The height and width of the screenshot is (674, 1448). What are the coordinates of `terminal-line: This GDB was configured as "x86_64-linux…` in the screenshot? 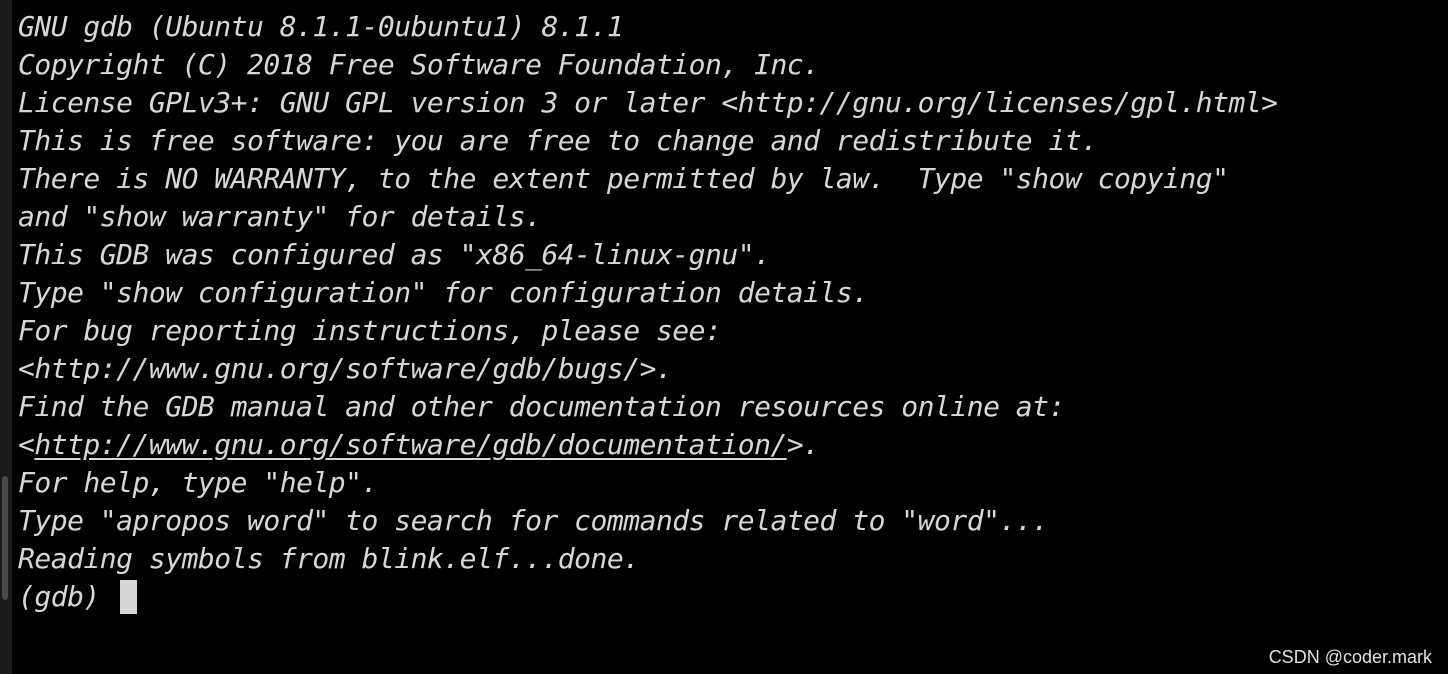 It's located at (394, 254).